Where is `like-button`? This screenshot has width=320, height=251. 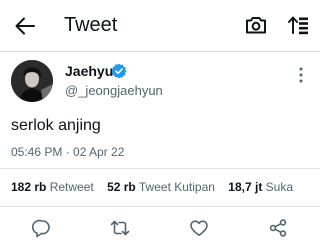
like-button is located at coordinates (199, 228).